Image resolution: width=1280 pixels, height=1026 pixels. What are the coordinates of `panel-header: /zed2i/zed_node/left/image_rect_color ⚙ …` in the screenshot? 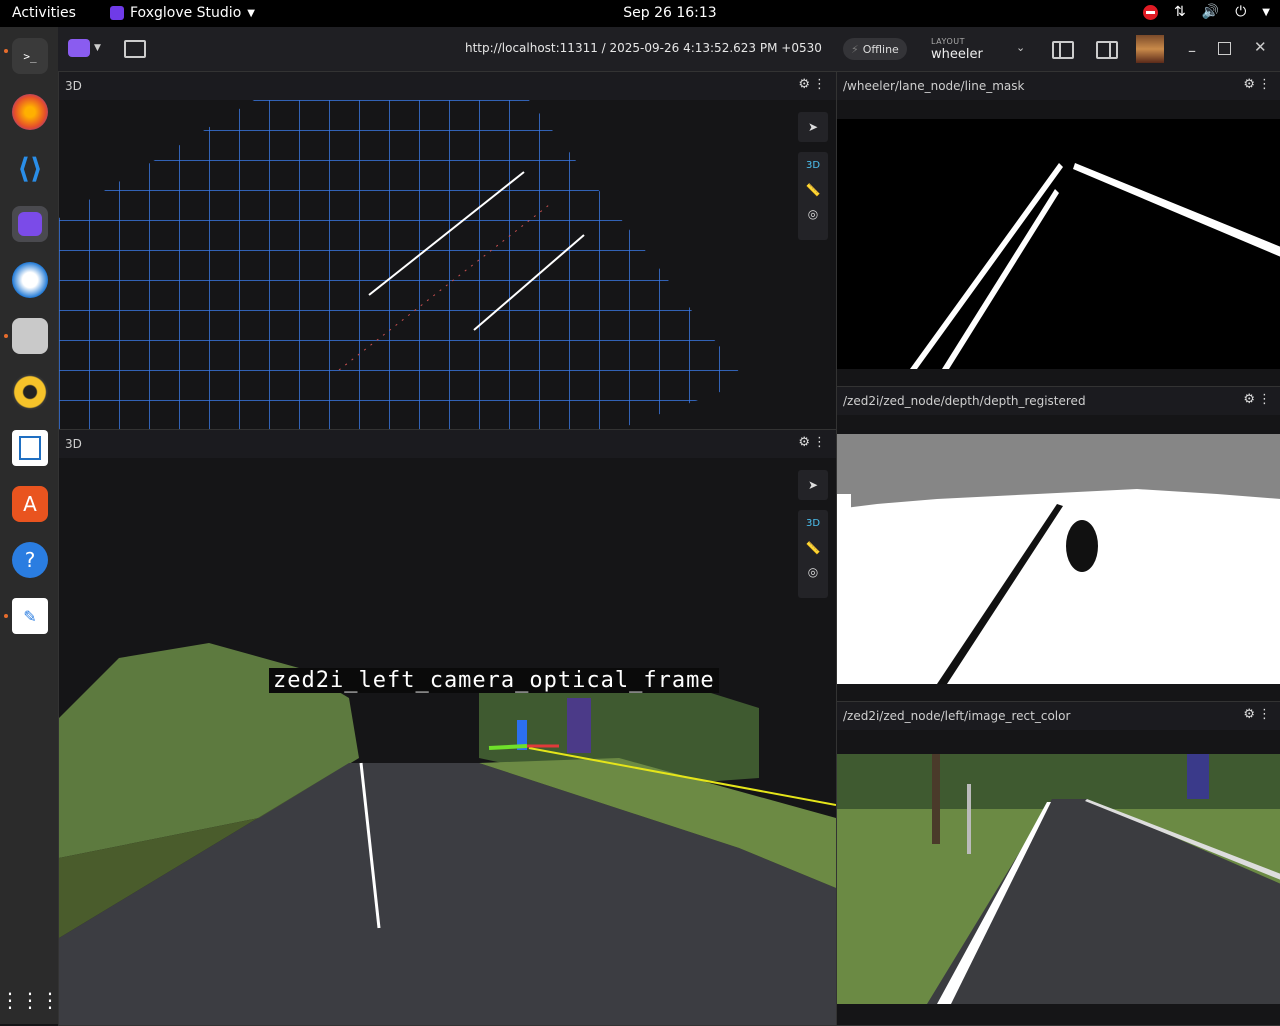 It's located at (1058, 716).